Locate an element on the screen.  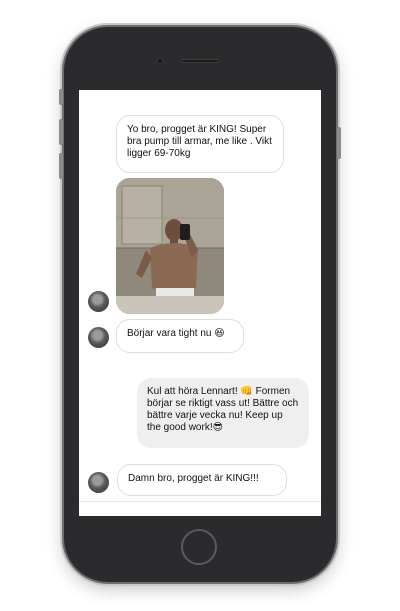
message-bubble-incoming: Börjar vara tight nu 😆 is located at coordinates (180, 336).